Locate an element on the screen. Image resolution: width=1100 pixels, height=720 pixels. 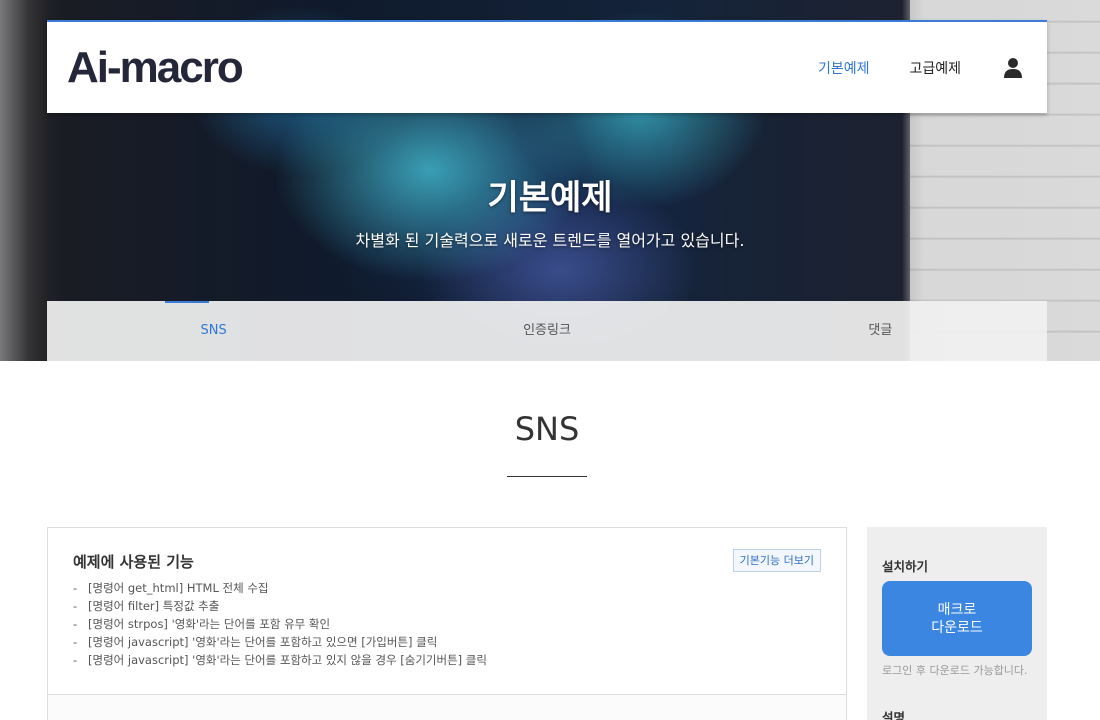
install-sidebar: 설치하기 매크로 다운로드 로그인 후 다운로드 가능합니다. 설명 is located at coordinates (957, 623).